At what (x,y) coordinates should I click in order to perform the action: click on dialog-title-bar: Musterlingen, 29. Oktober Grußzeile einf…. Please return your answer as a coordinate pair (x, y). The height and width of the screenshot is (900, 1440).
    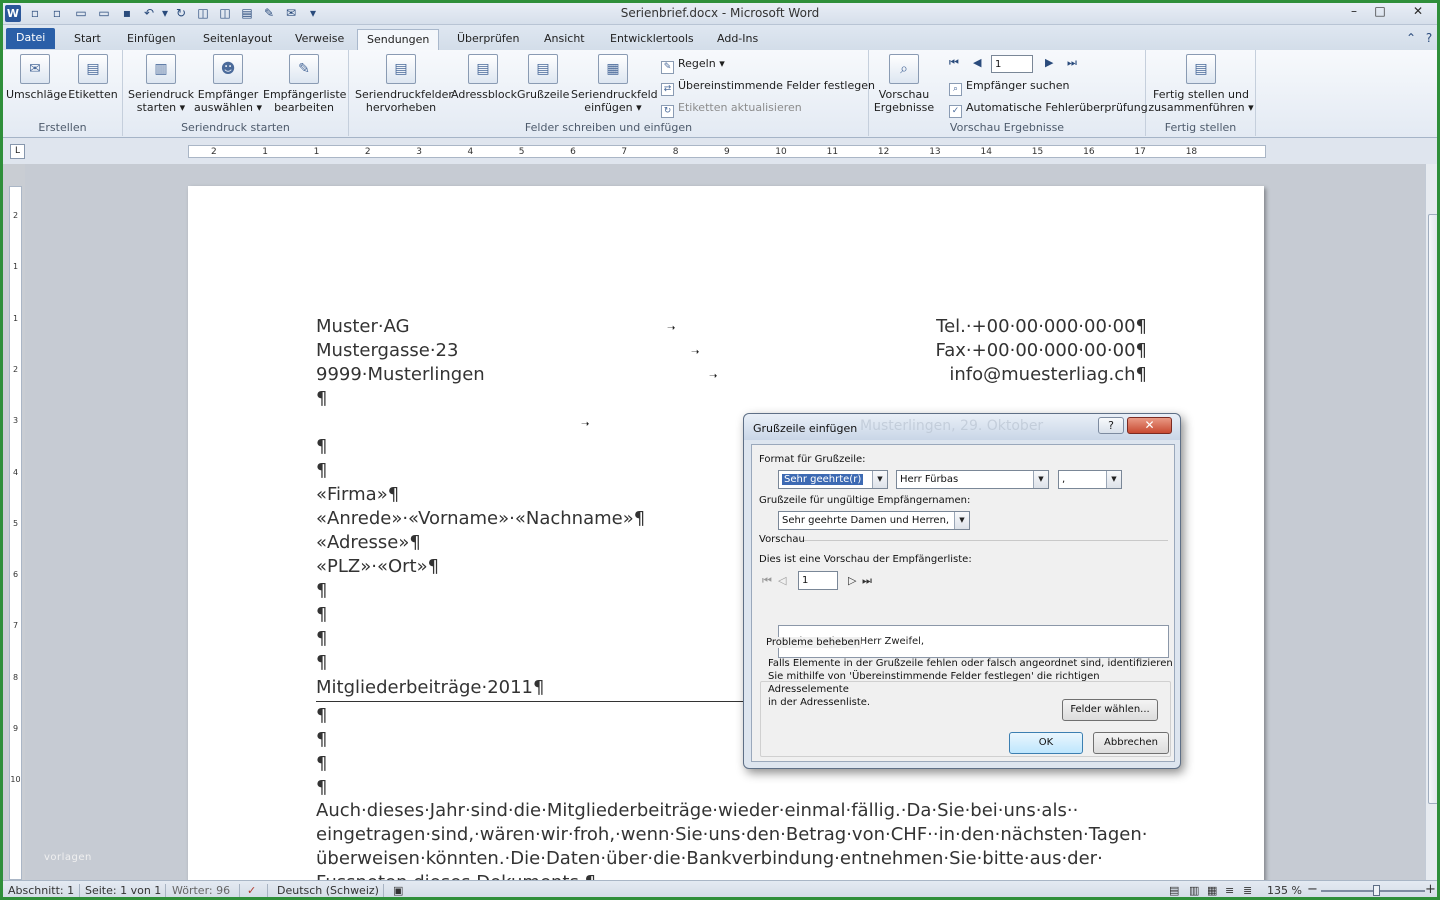
    Looking at the image, I should click on (962, 427).